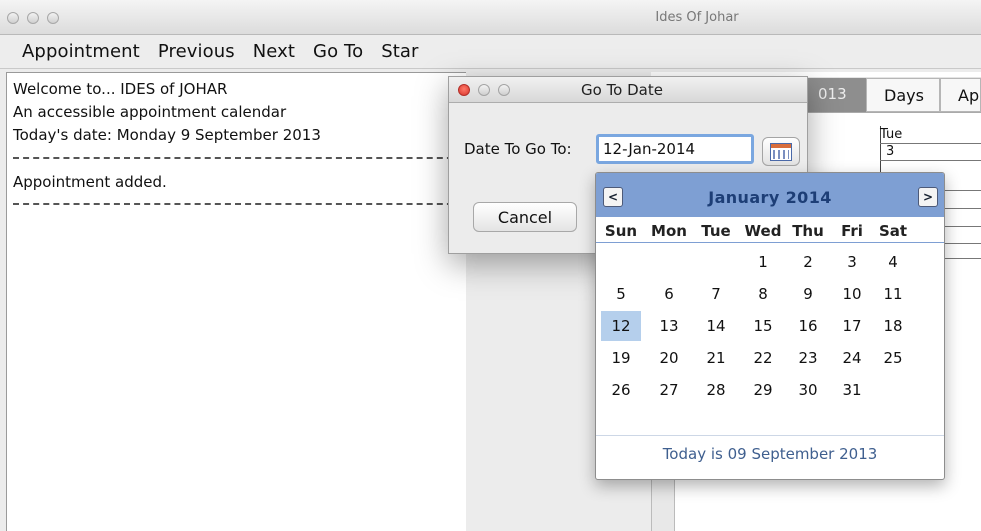 The image size is (981, 531). What do you see at coordinates (763, 390) in the screenshot?
I see `day-cell: 29` at bounding box center [763, 390].